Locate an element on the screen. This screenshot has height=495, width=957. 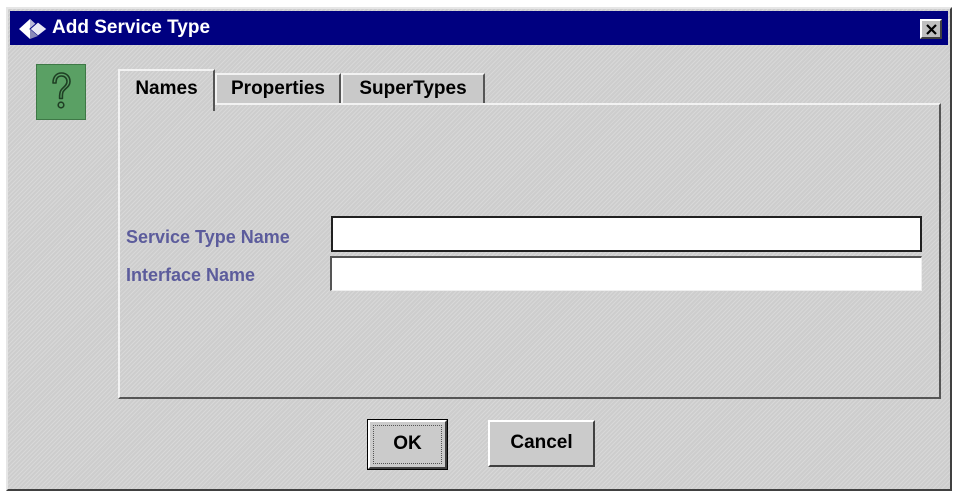
tab-properties: Properties is located at coordinates (278, 89).